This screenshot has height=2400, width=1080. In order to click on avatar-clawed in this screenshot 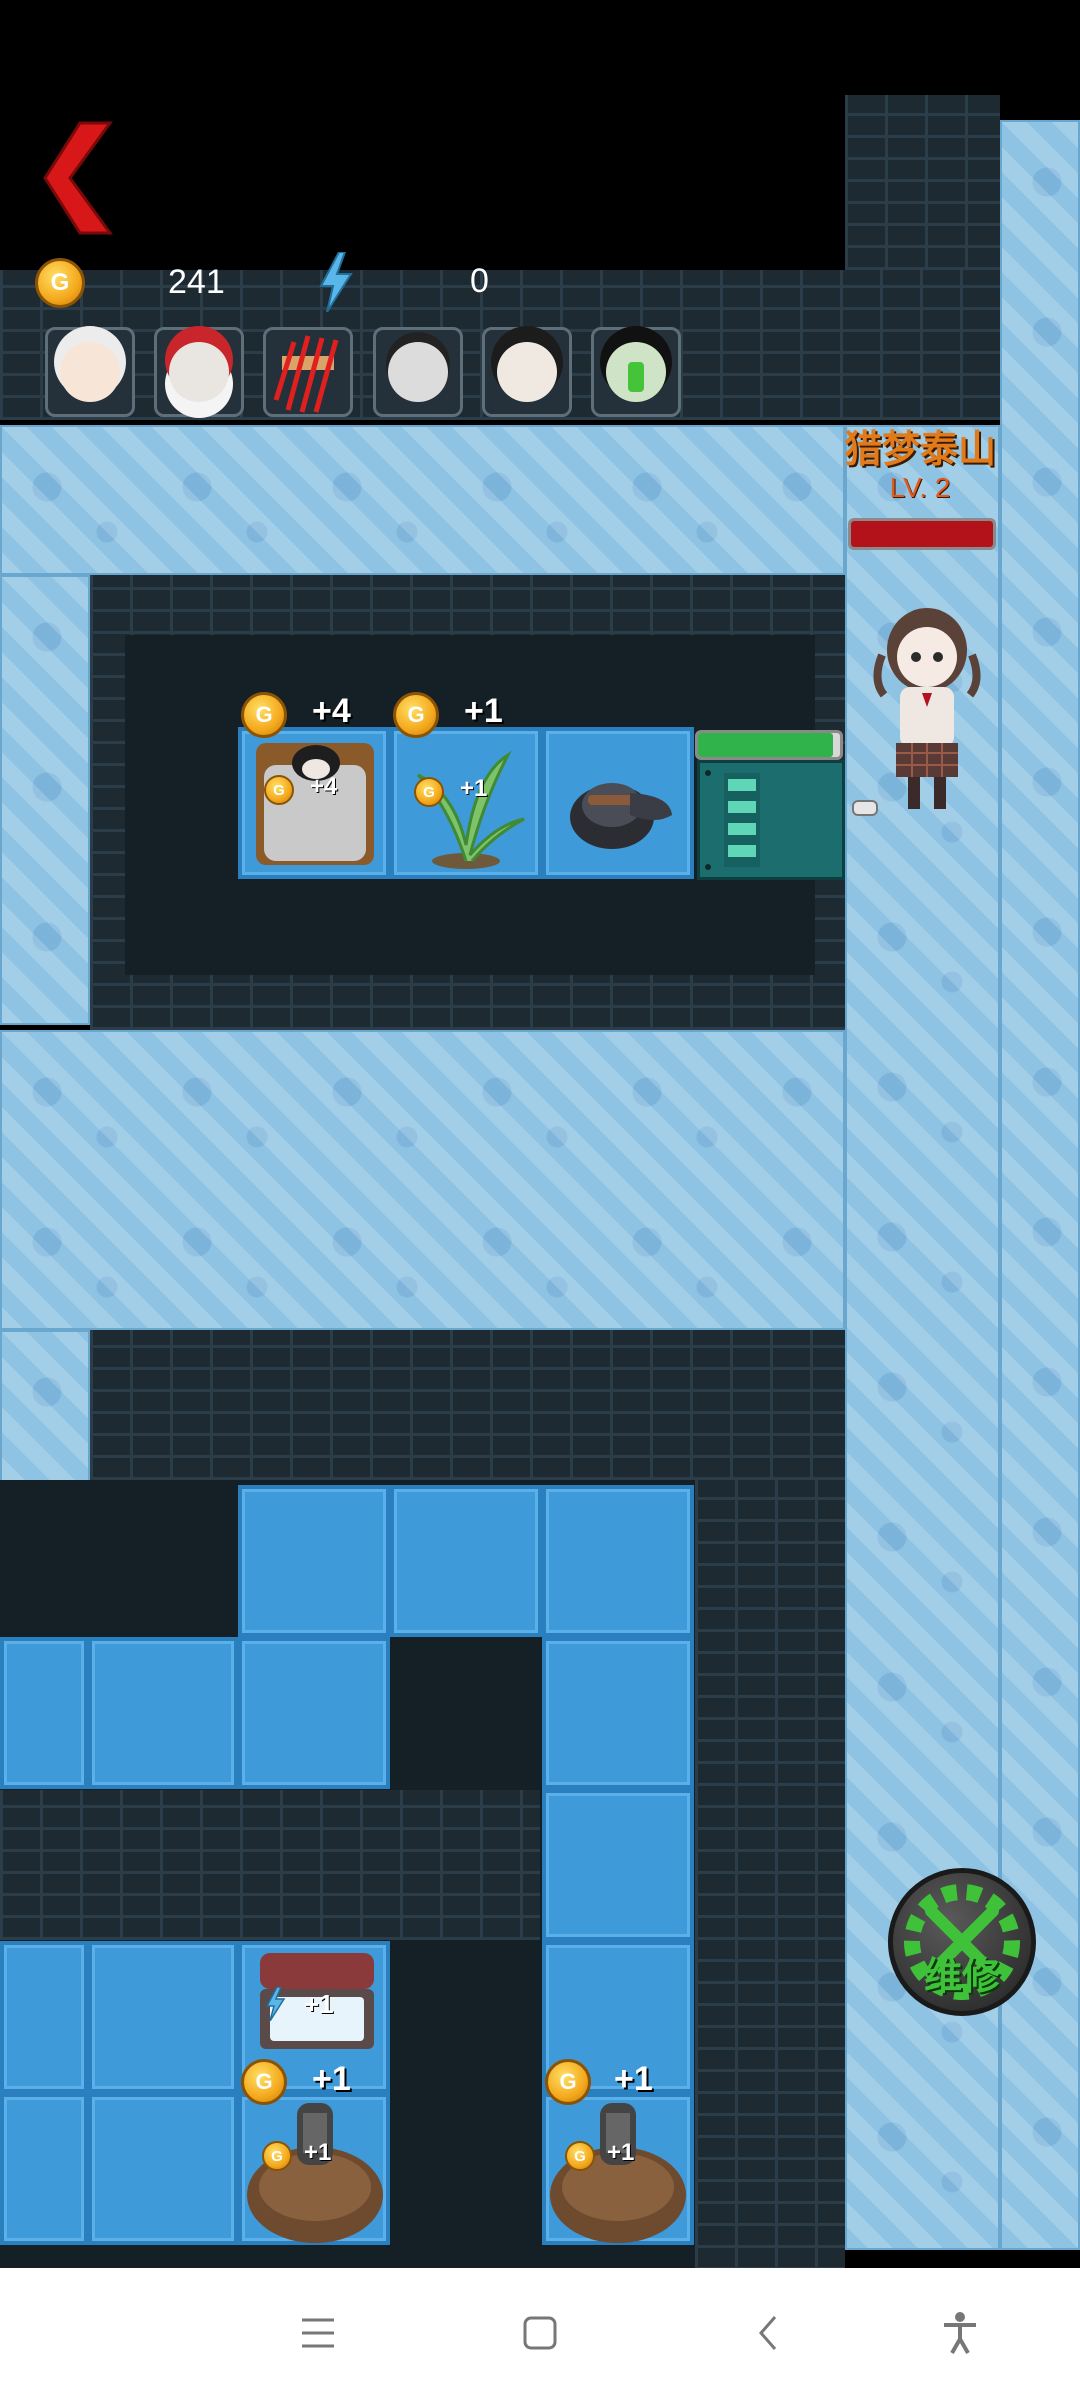, I will do `click(308, 372)`.